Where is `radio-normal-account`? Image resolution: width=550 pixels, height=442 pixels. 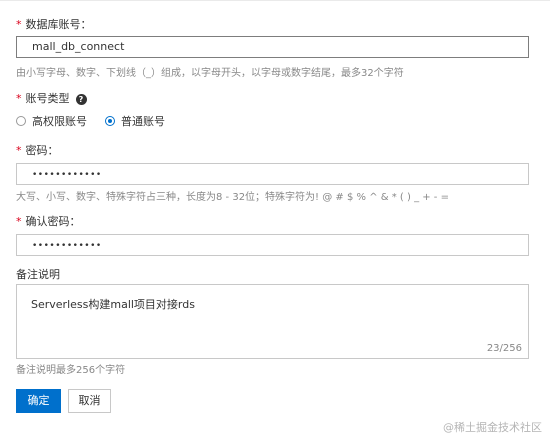 radio-normal-account is located at coordinates (110, 121).